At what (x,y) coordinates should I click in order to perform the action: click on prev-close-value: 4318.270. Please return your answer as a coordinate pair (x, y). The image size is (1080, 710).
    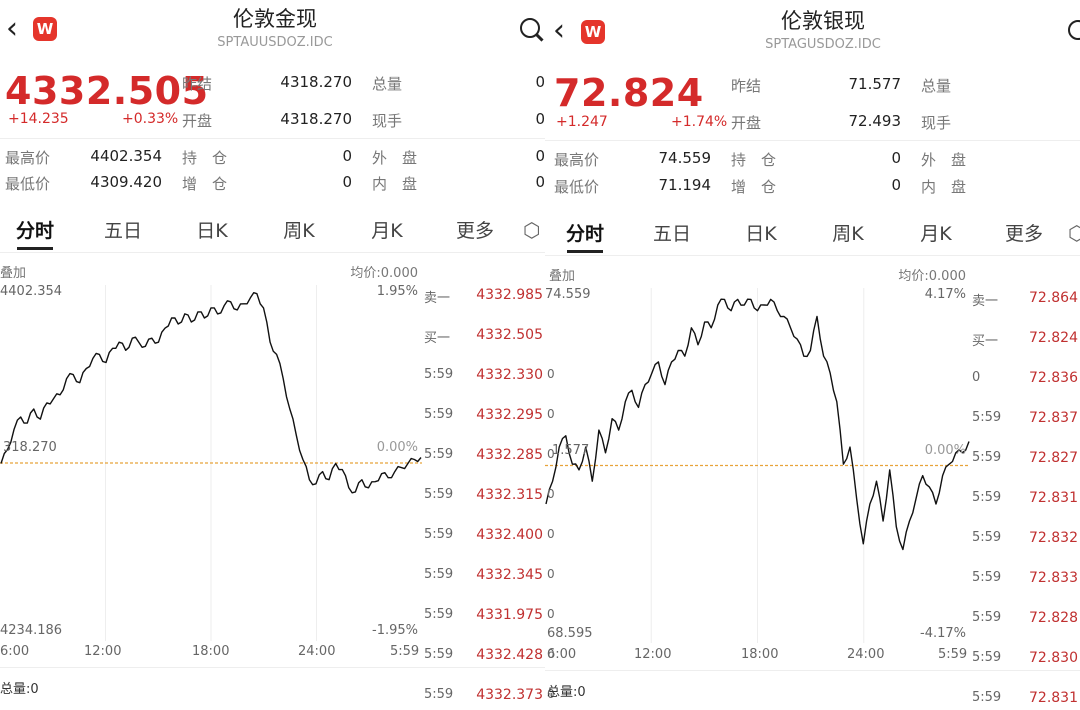
    Looking at the image, I should click on (316, 82).